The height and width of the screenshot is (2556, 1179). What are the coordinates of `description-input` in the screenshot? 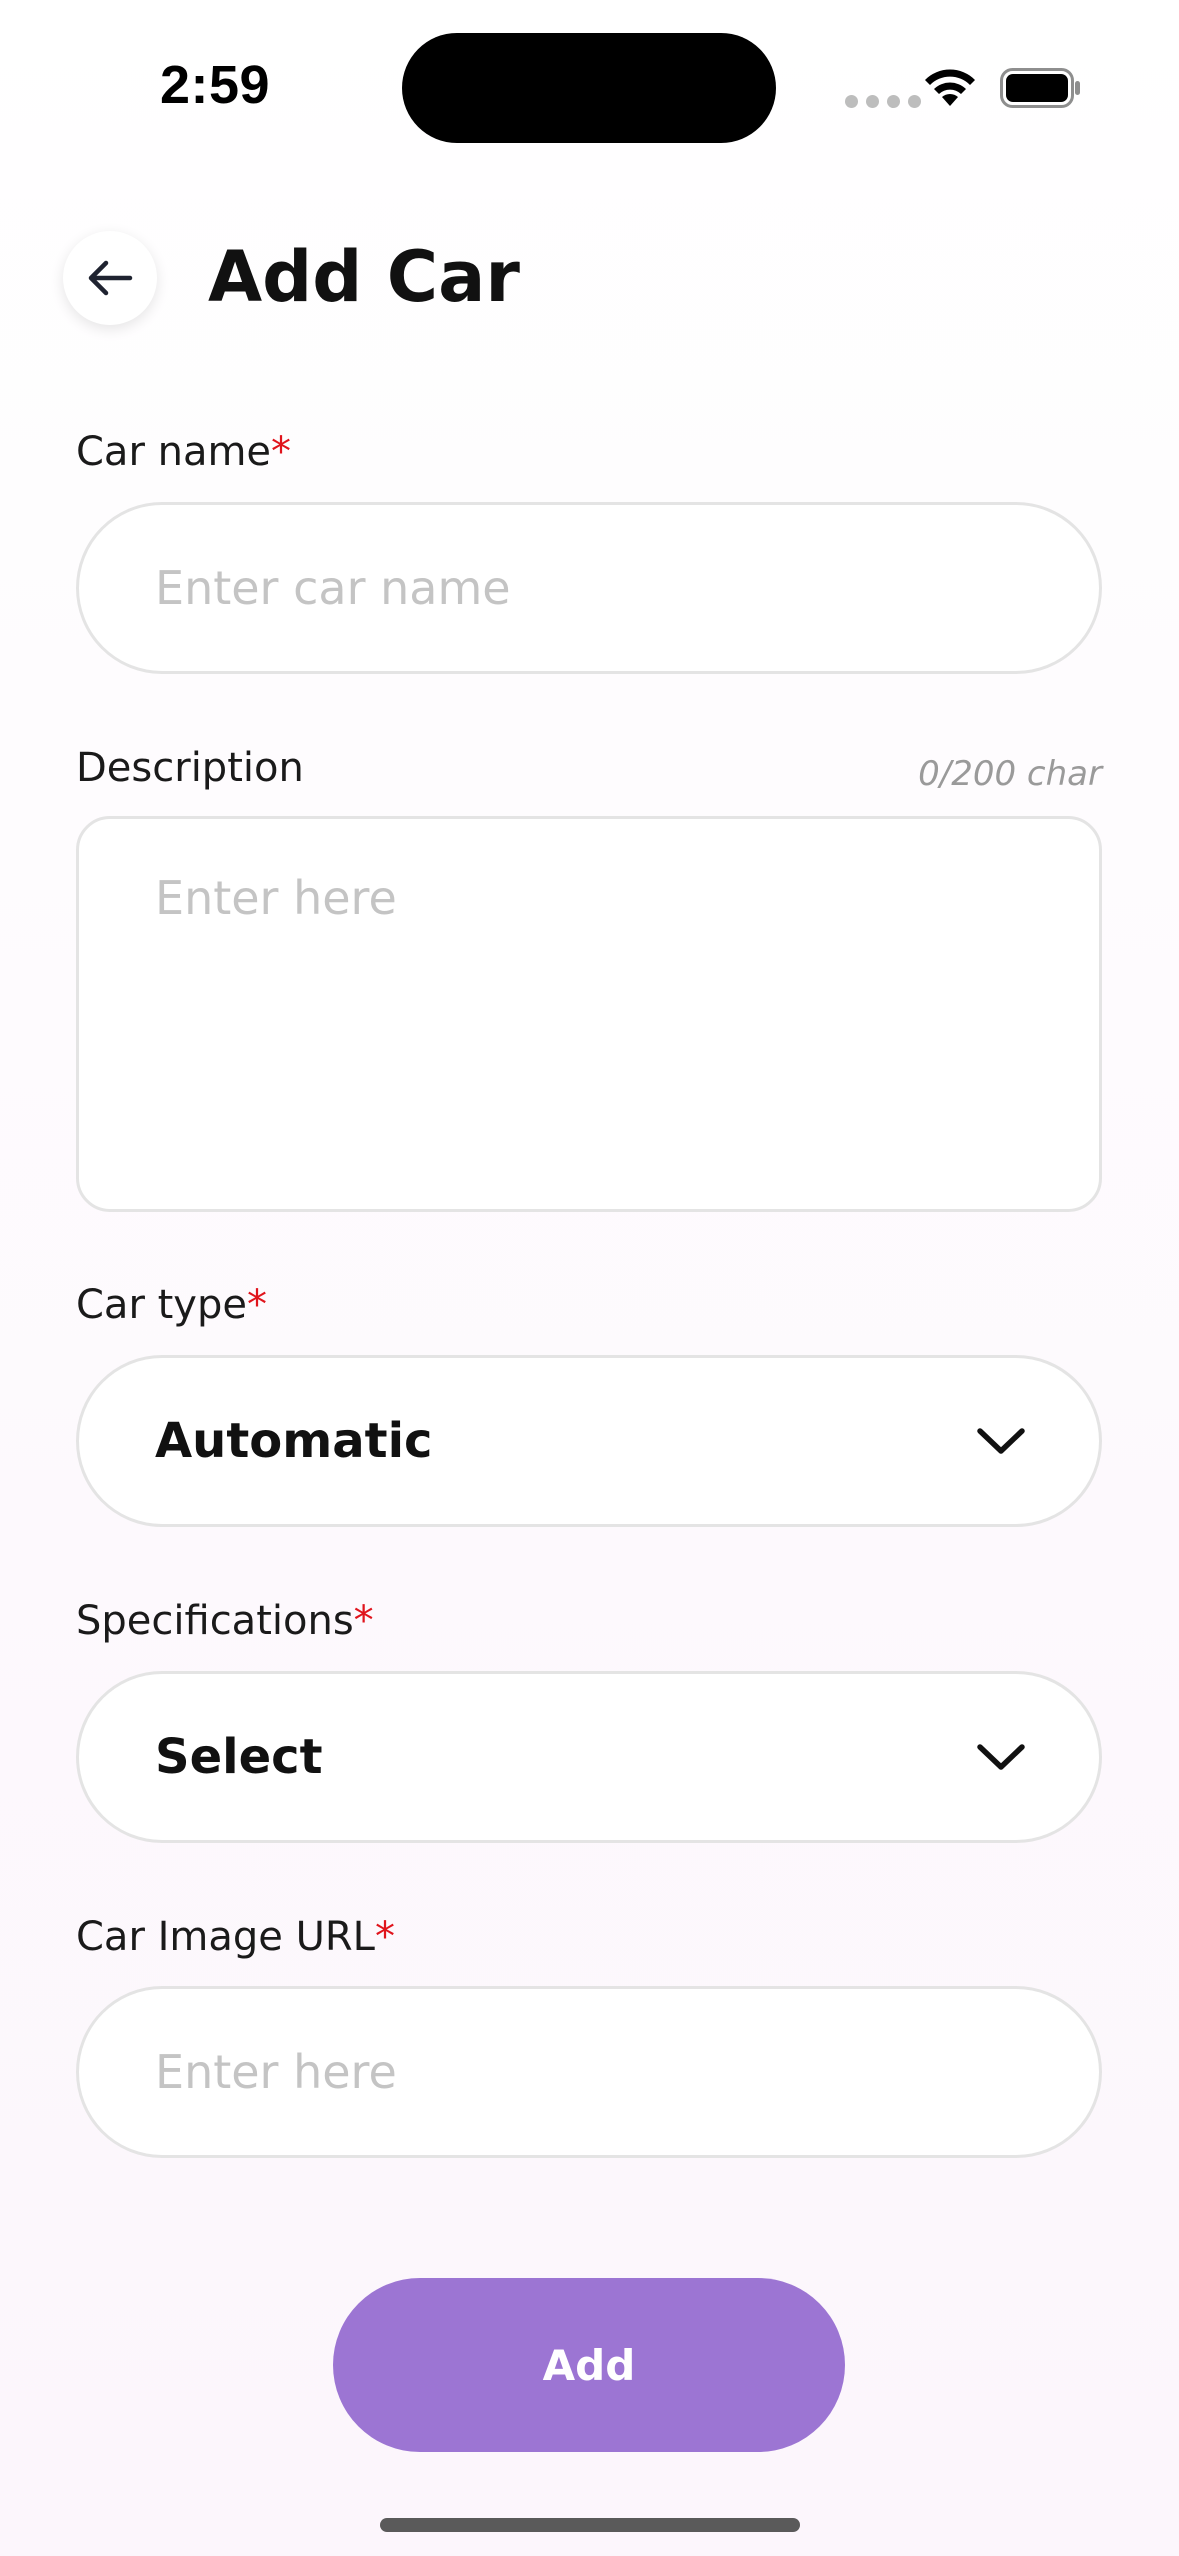 It's located at (589, 1014).